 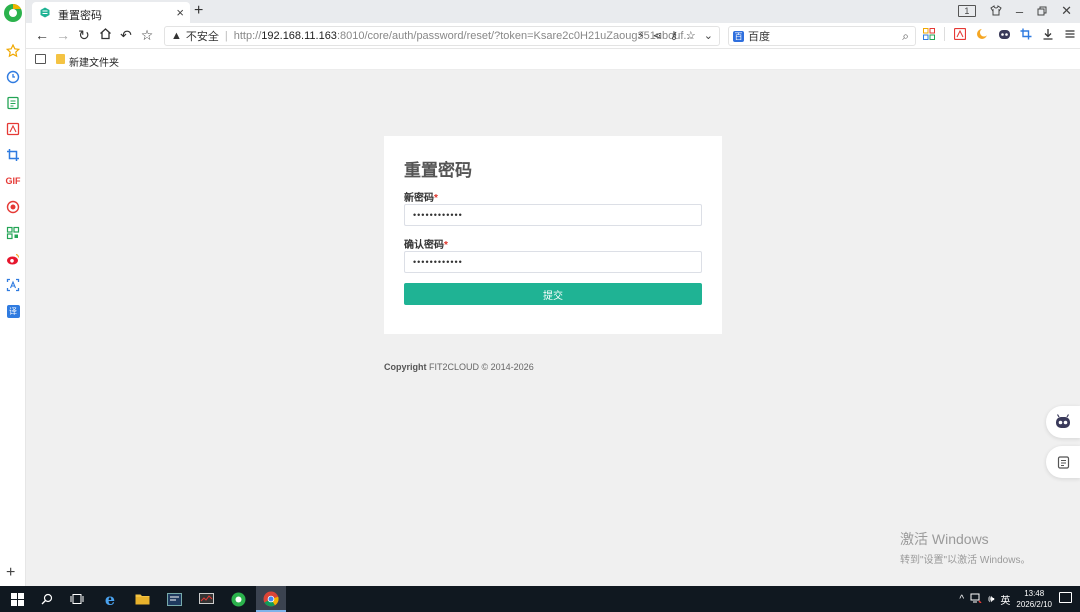 What do you see at coordinates (708, 35) in the screenshot?
I see `chevron-down-icon: ⌄` at bounding box center [708, 35].